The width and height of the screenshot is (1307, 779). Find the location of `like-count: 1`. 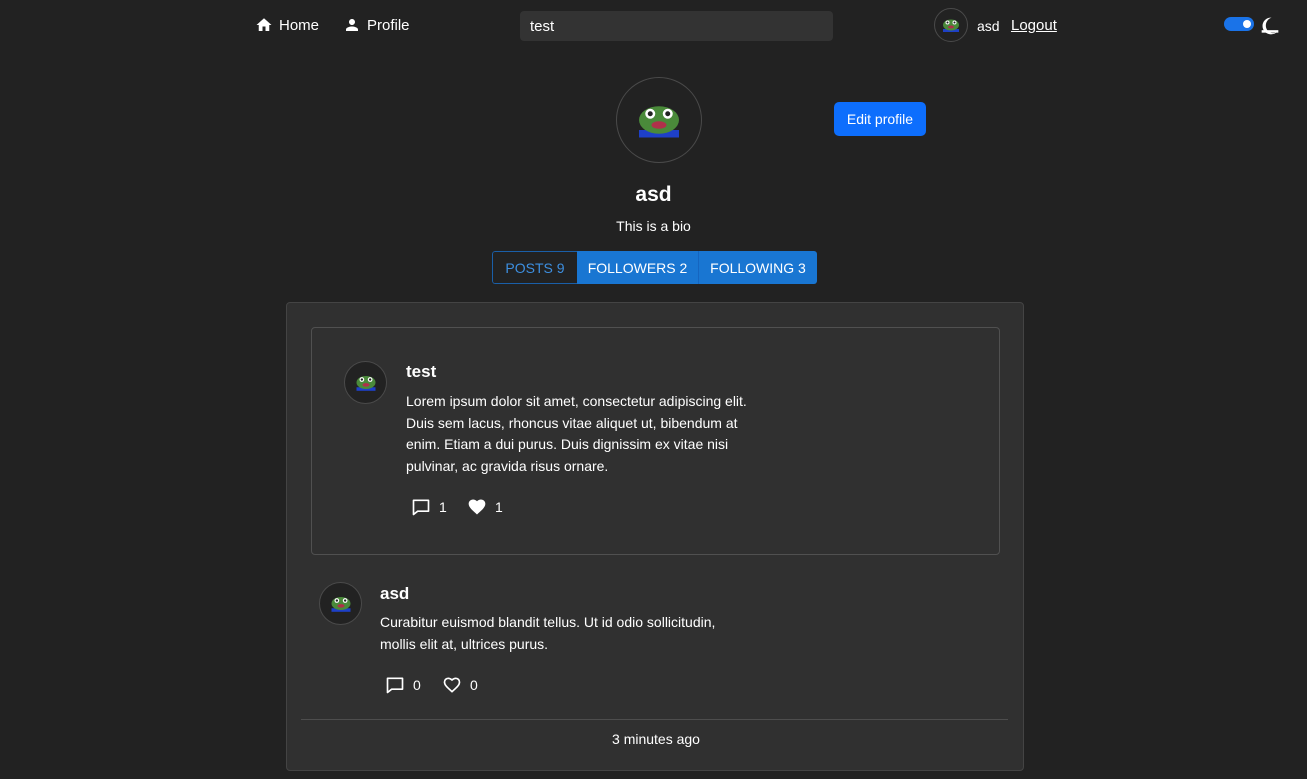

like-count: 1 is located at coordinates (499, 507).